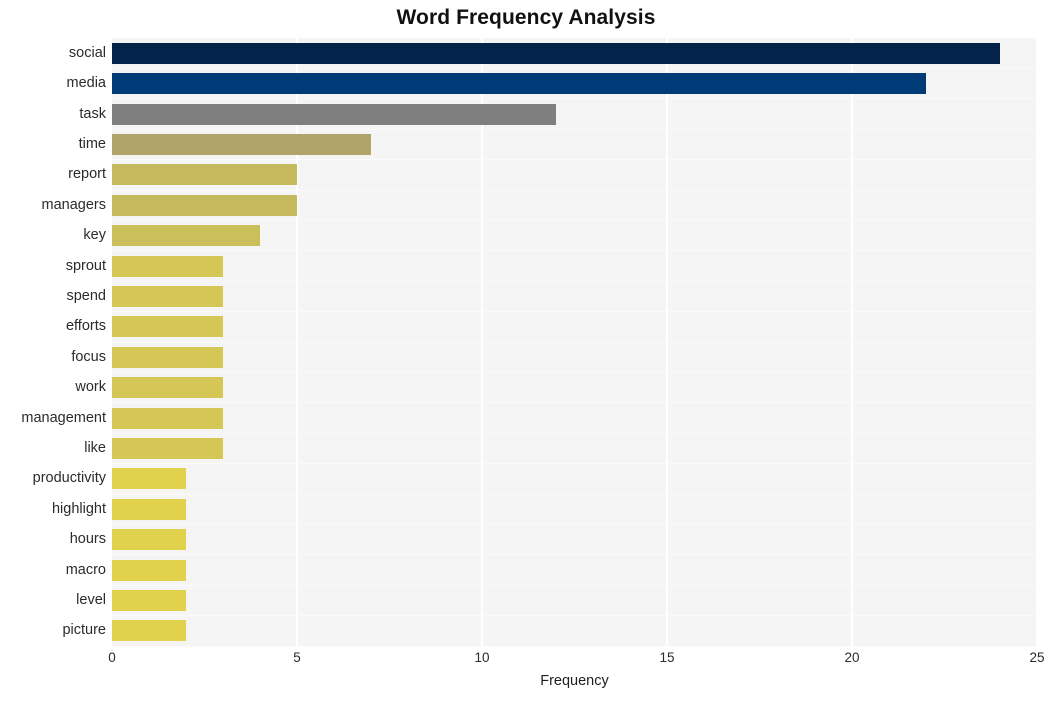  Describe the element at coordinates (167, 418) in the screenshot. I see `bar-management` at that location.